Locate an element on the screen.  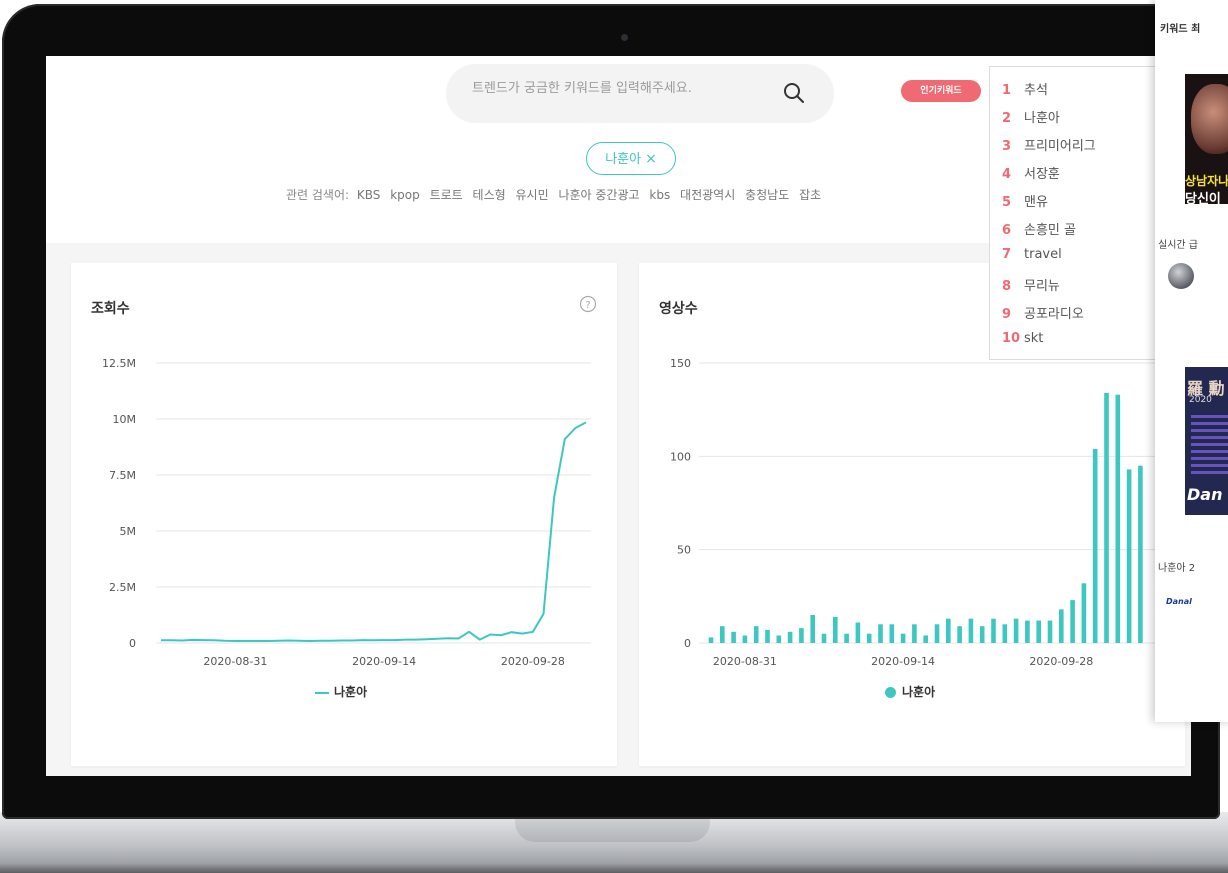
channel-avatar is located at coordinates (1181, 276).